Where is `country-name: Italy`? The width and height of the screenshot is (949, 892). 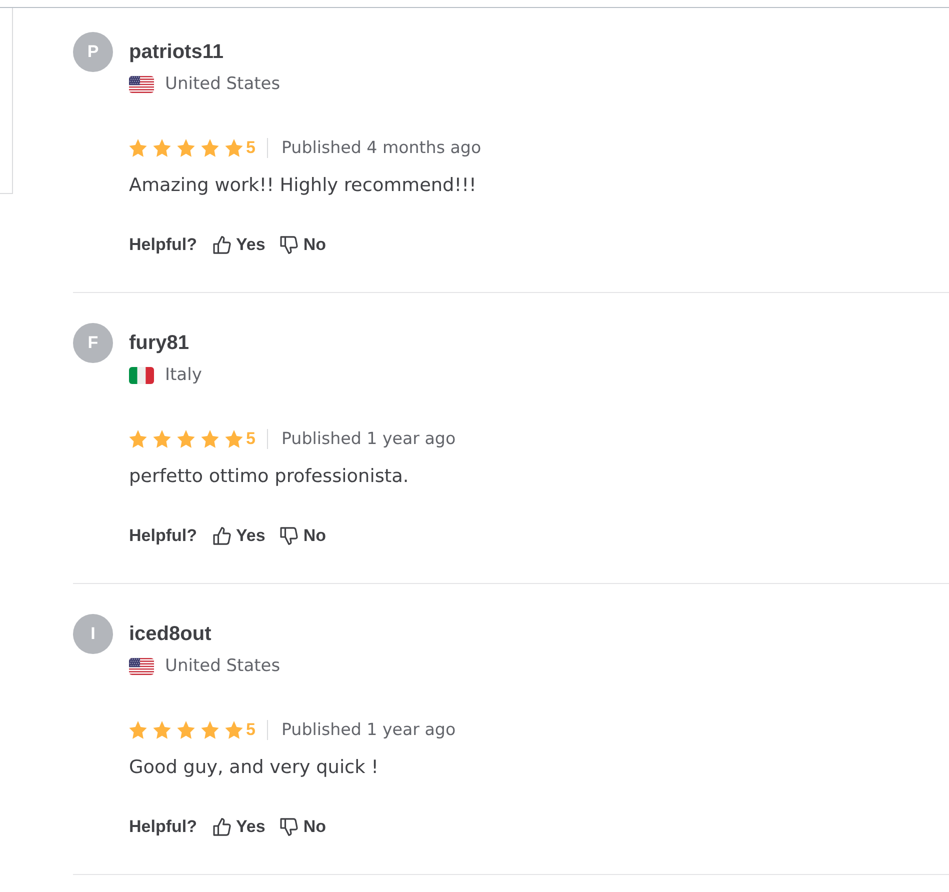 country-name: Italy is located at coordinates (183, 375).